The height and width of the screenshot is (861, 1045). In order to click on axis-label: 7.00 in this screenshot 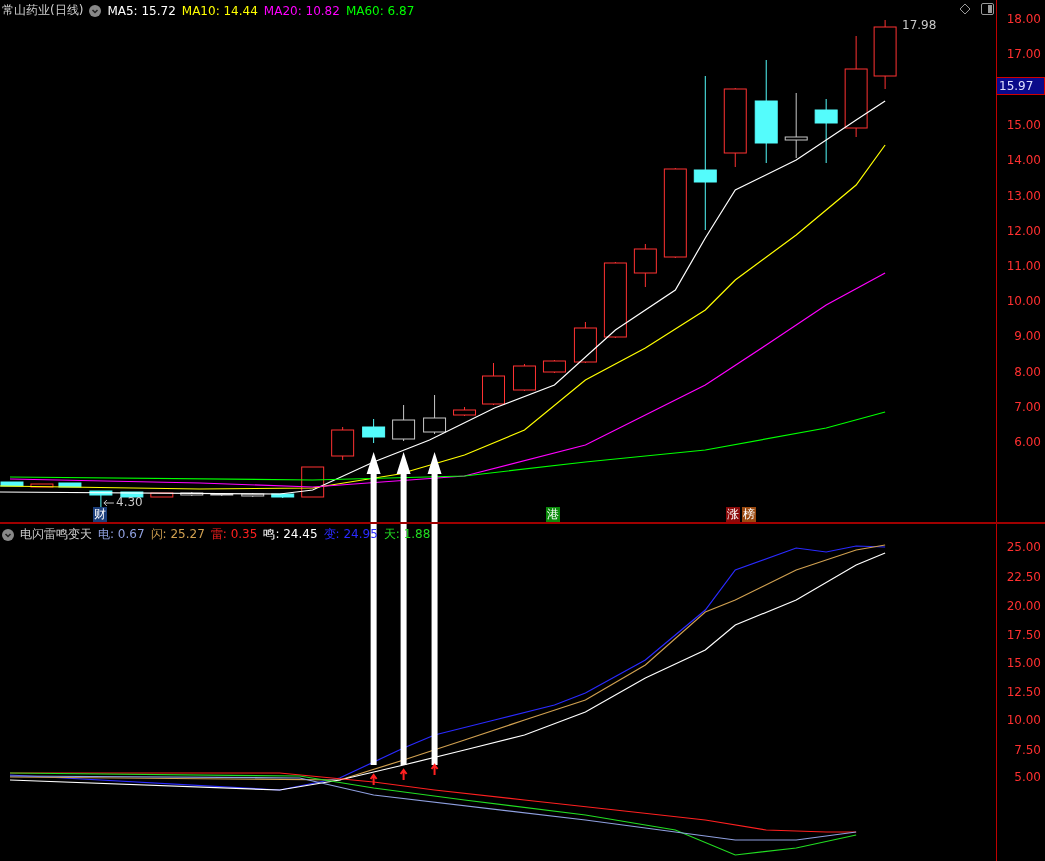, I will do `click(1027, 407)`.